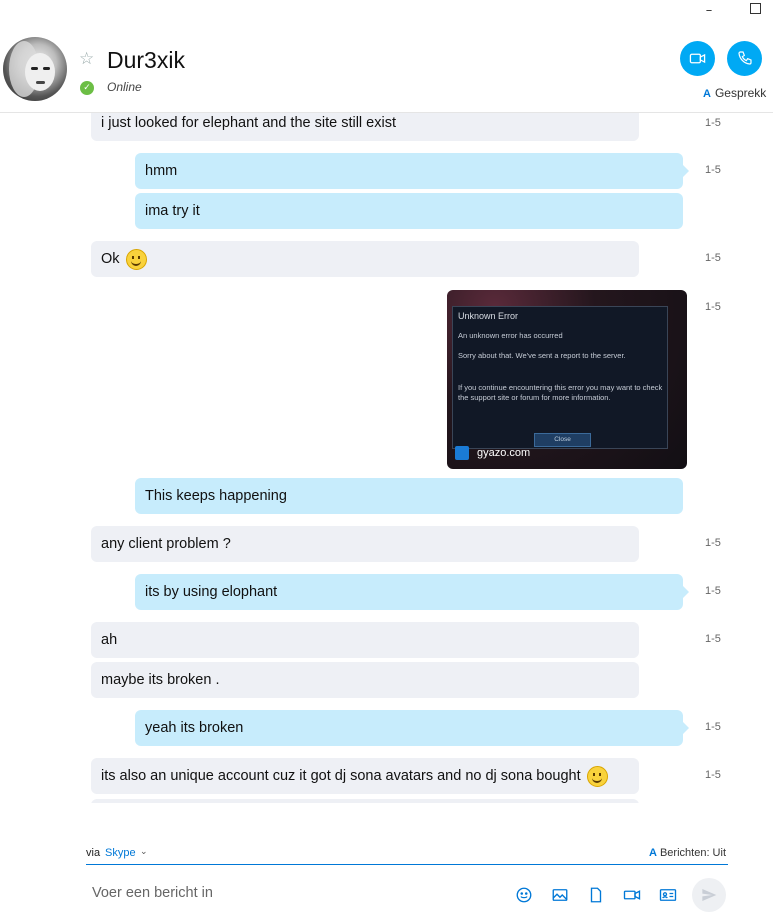 The width and height of the screenshot is (773, 912). Describe the element at coordinates (146, 60) in the screenshot. I see `contact-name: Dur3xik` at that location.